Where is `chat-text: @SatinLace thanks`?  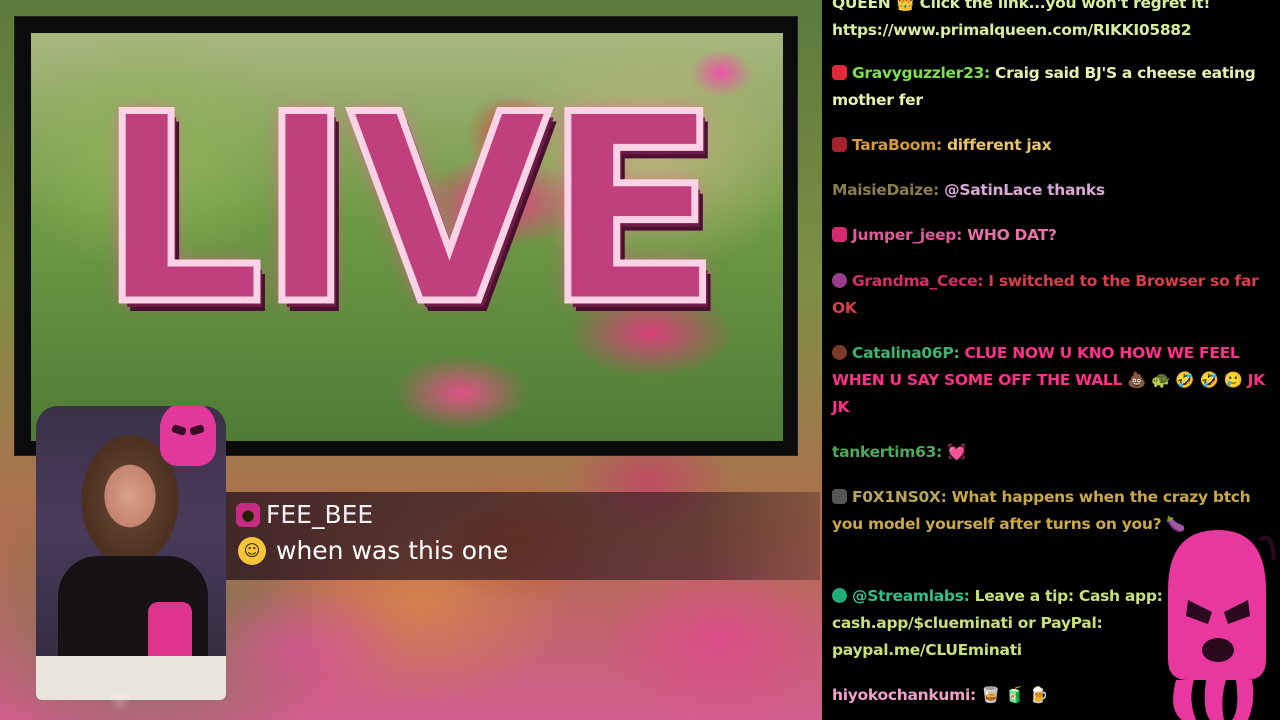 chat-text: @SatinLace thanks is located at coordinates (1022, 190).